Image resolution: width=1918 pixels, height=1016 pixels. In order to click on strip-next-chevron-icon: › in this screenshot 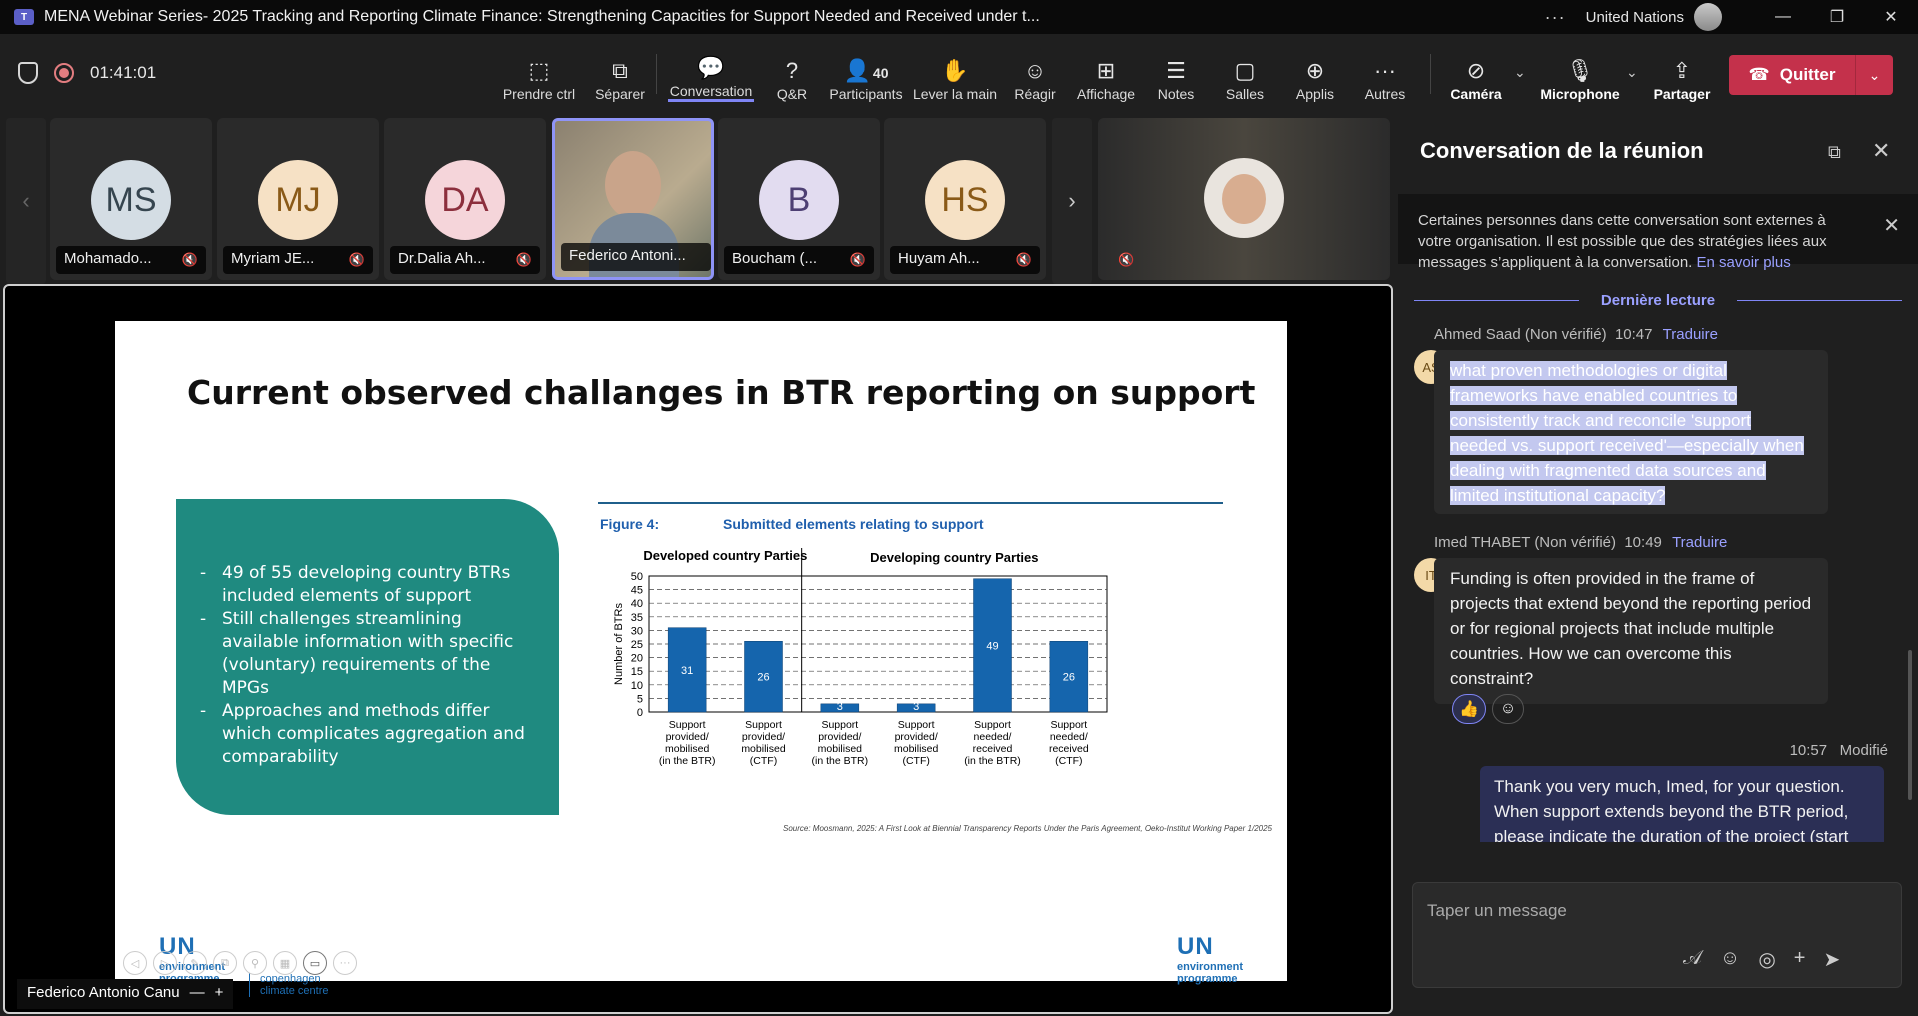, I will do `click(1072, 201)`.